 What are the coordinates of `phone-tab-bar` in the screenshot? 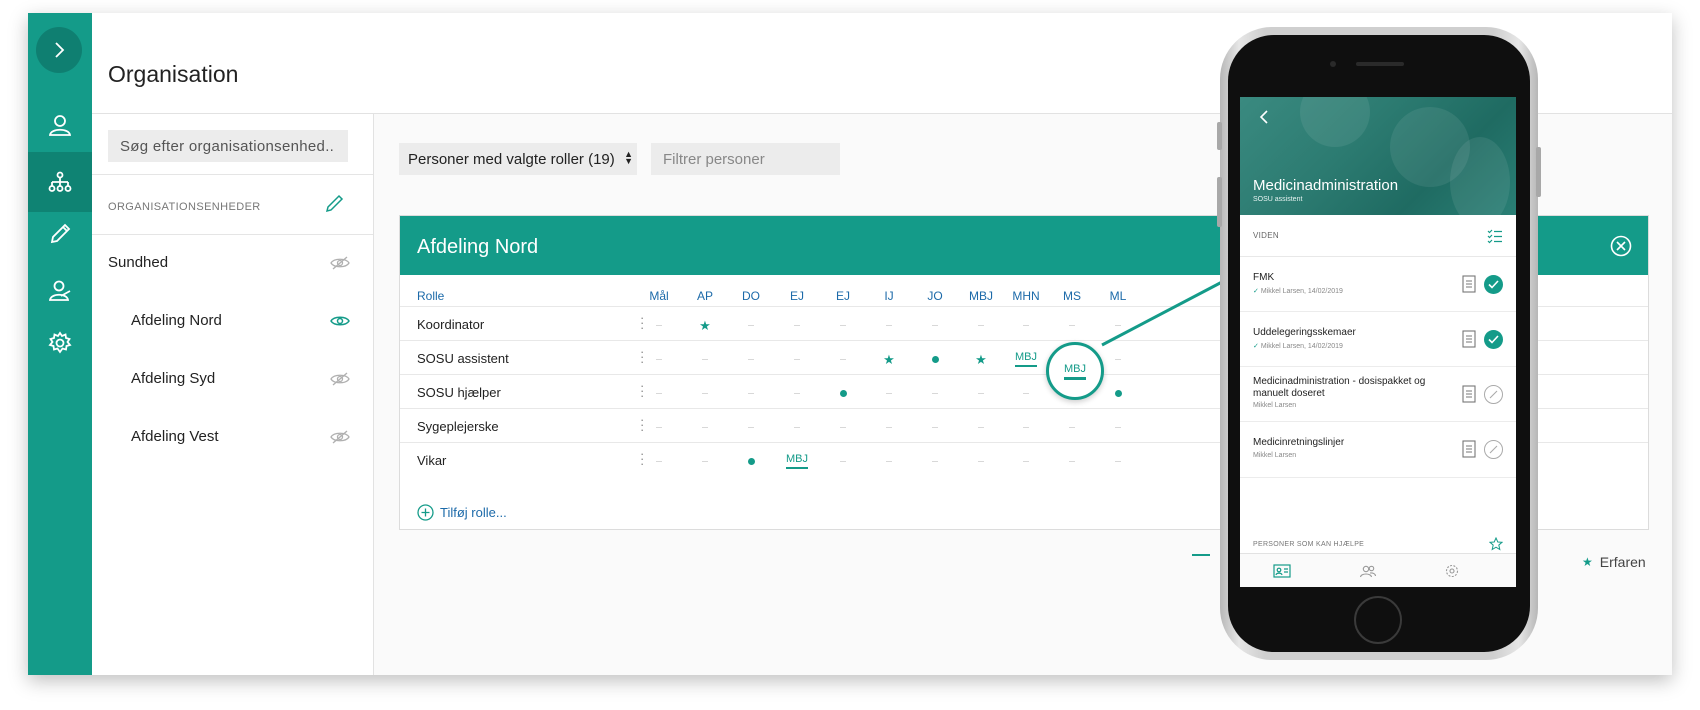 It's located at (1378, 570).